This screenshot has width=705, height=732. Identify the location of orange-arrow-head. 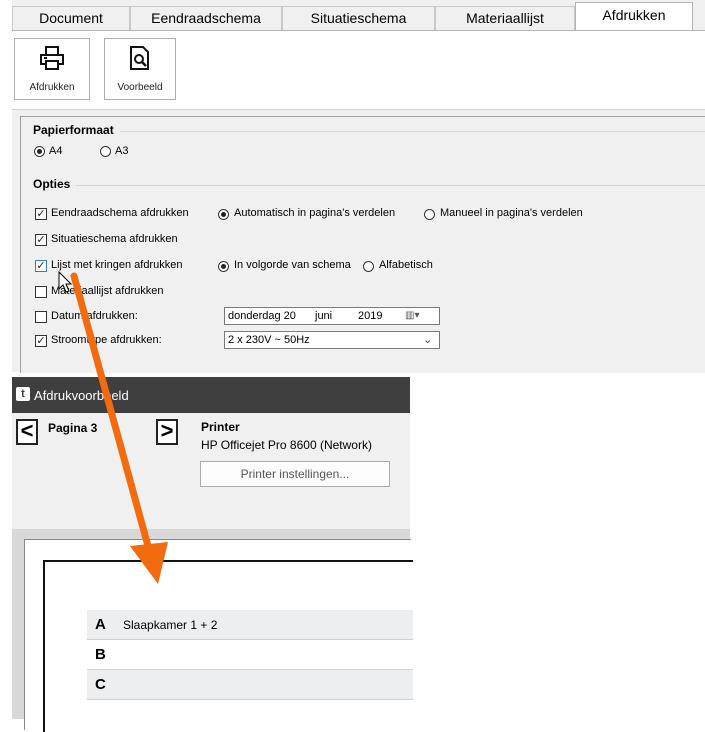
(149, 563).